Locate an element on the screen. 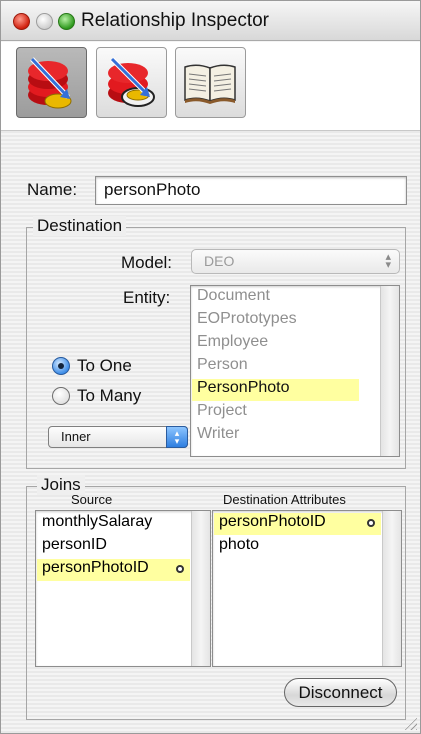 The width and height of the screenshot is (421, 734). join-type-popup: Inner ▴ ▾ is located at coordinates (118, 437).